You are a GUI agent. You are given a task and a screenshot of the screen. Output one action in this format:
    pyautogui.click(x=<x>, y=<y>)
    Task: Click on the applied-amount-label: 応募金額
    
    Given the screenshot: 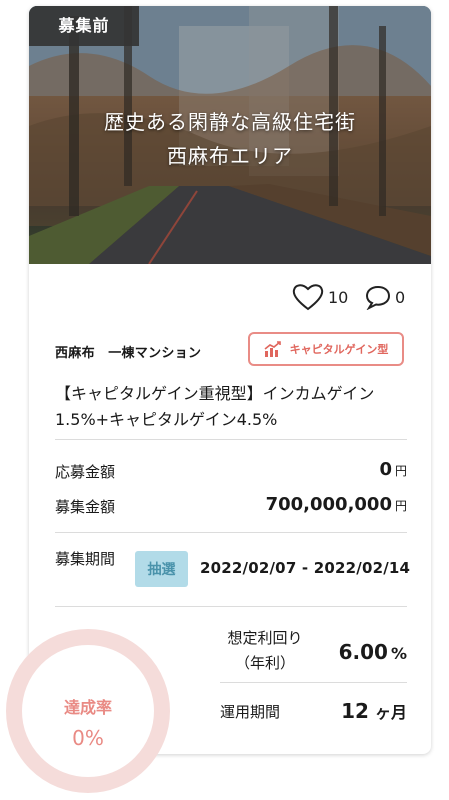 What is the action you would take?
    pyautogui.click(x=85, y=472)
    